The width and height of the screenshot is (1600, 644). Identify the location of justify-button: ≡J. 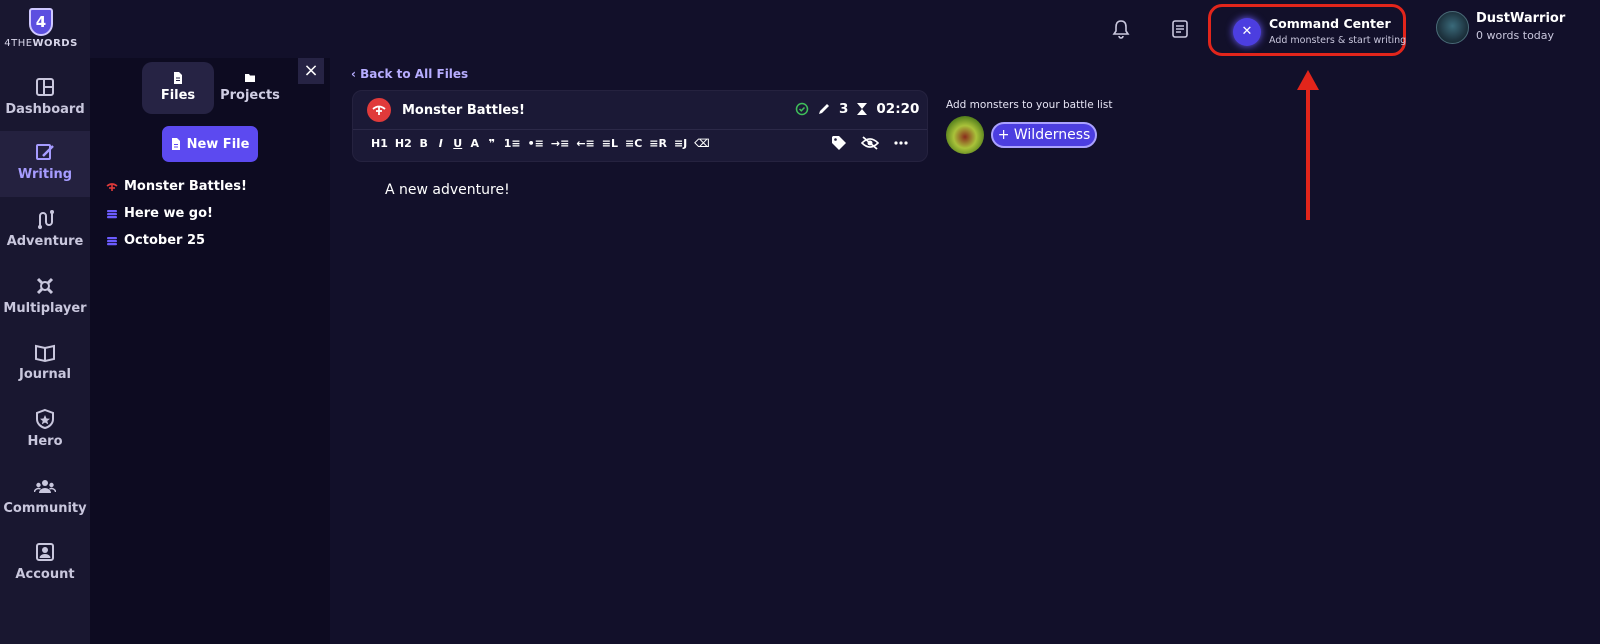
(680, 143).